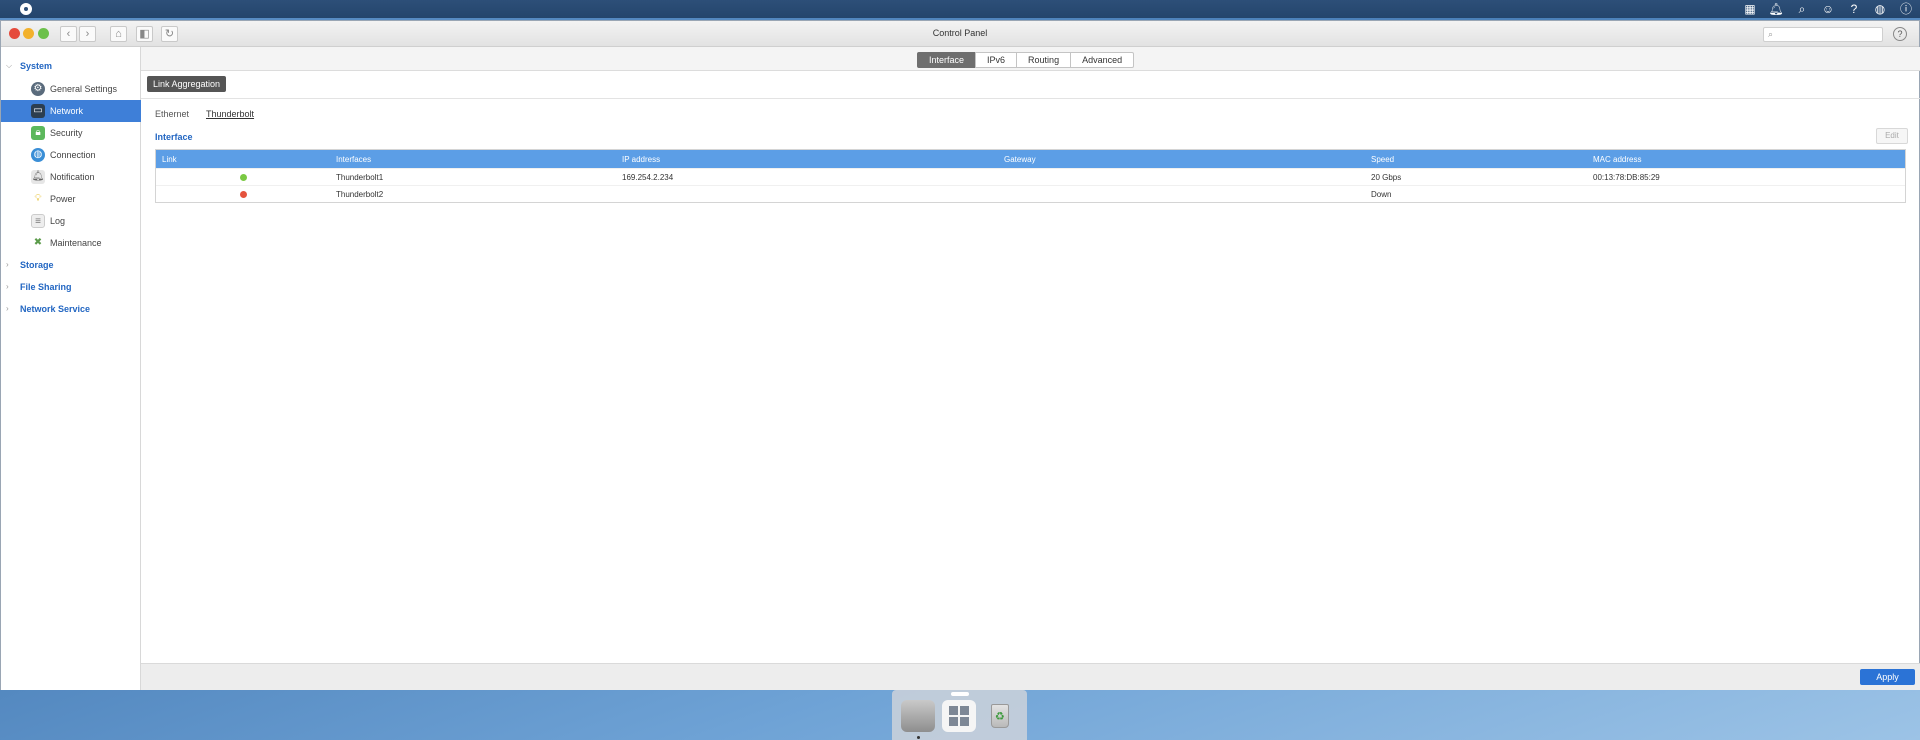 The width and height of the screenshot is (1920, 740). Describe the element at coordinates (174, 137) in the screenshot. I see `section-title: Interface` at that location.